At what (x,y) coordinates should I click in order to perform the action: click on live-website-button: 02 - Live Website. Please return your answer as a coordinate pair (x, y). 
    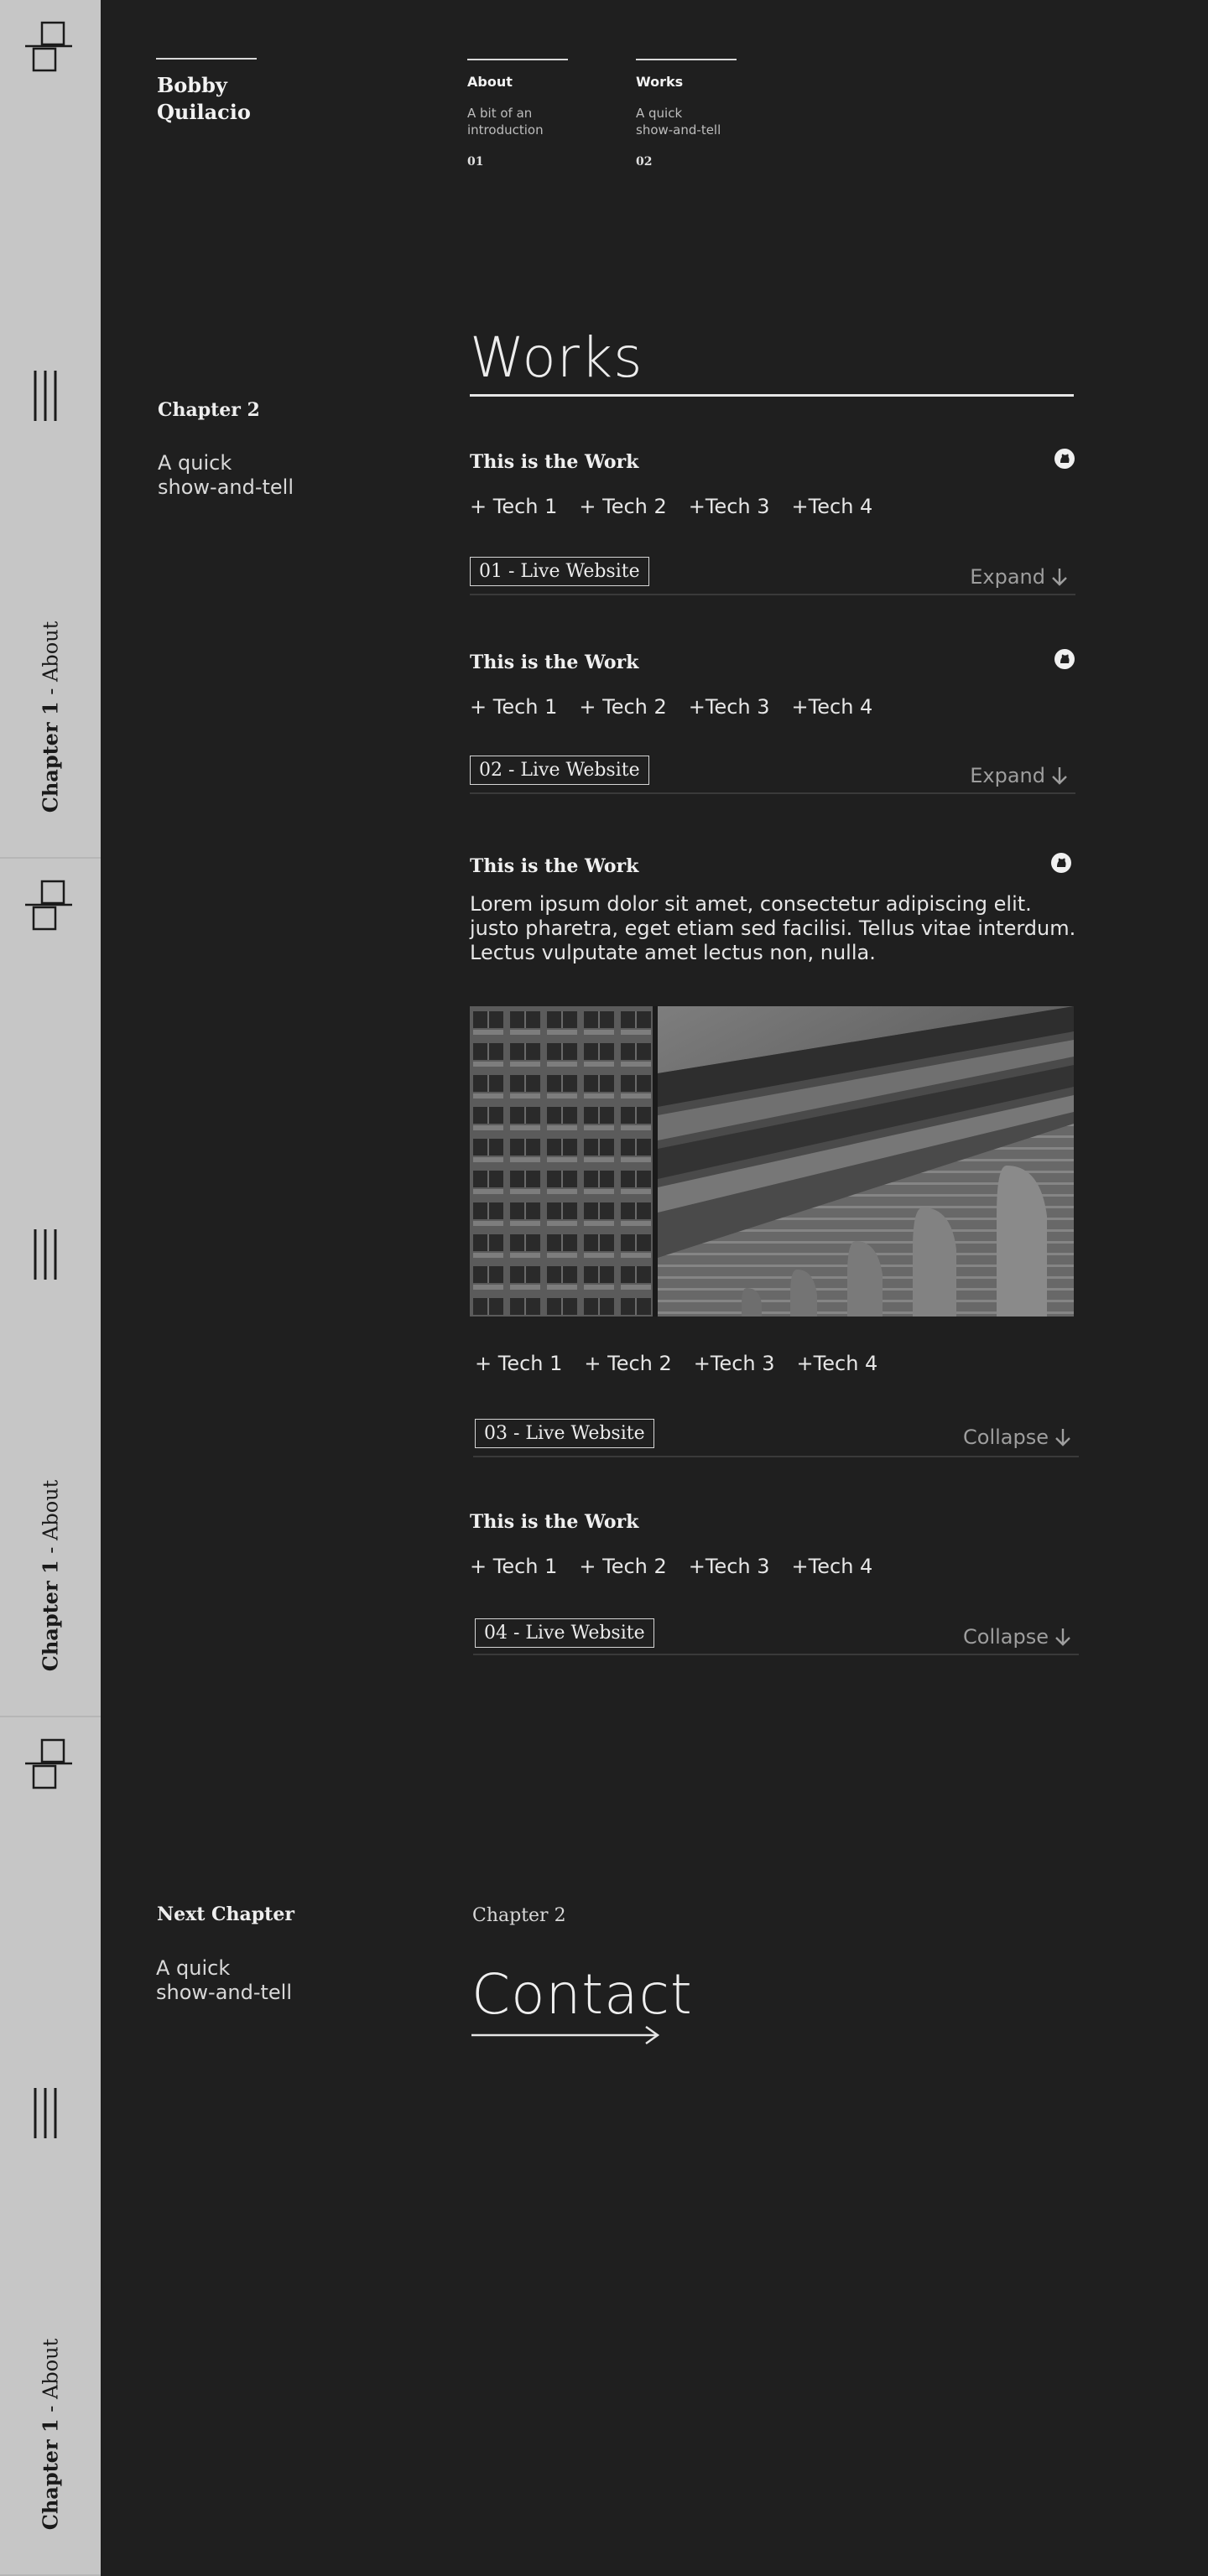
    Looking at the image, I should click on (560, 770).